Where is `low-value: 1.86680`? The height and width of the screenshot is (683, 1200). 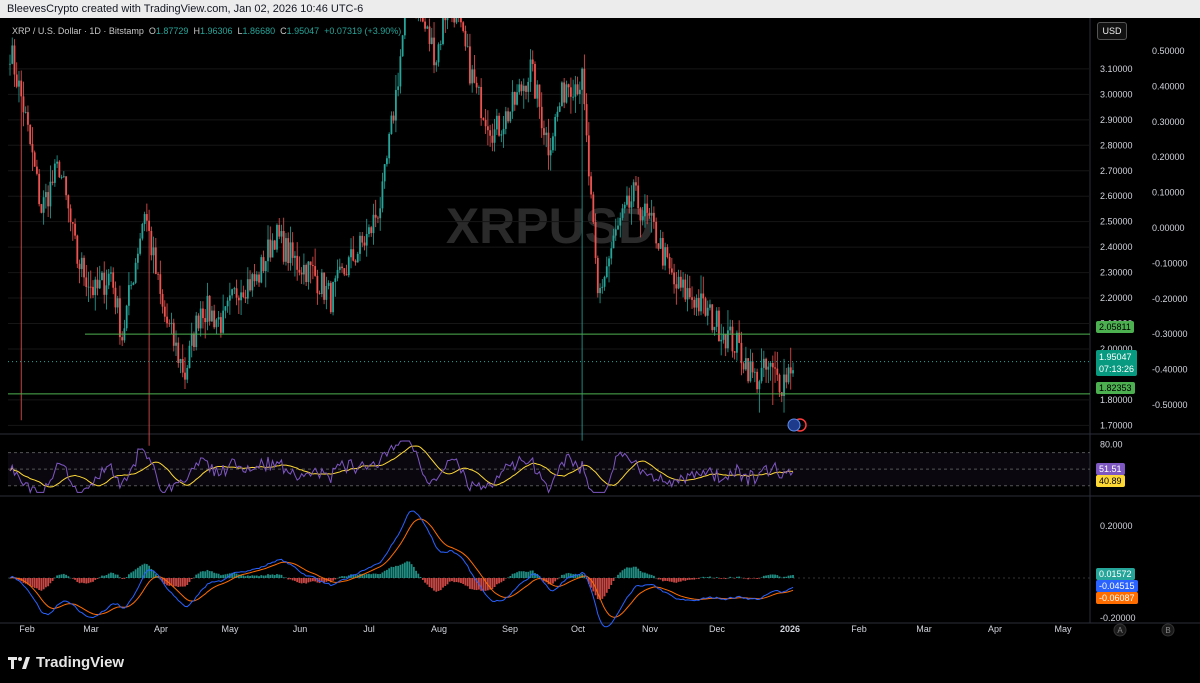
low-value: 1.86680 is located at coordinates (259, 31).